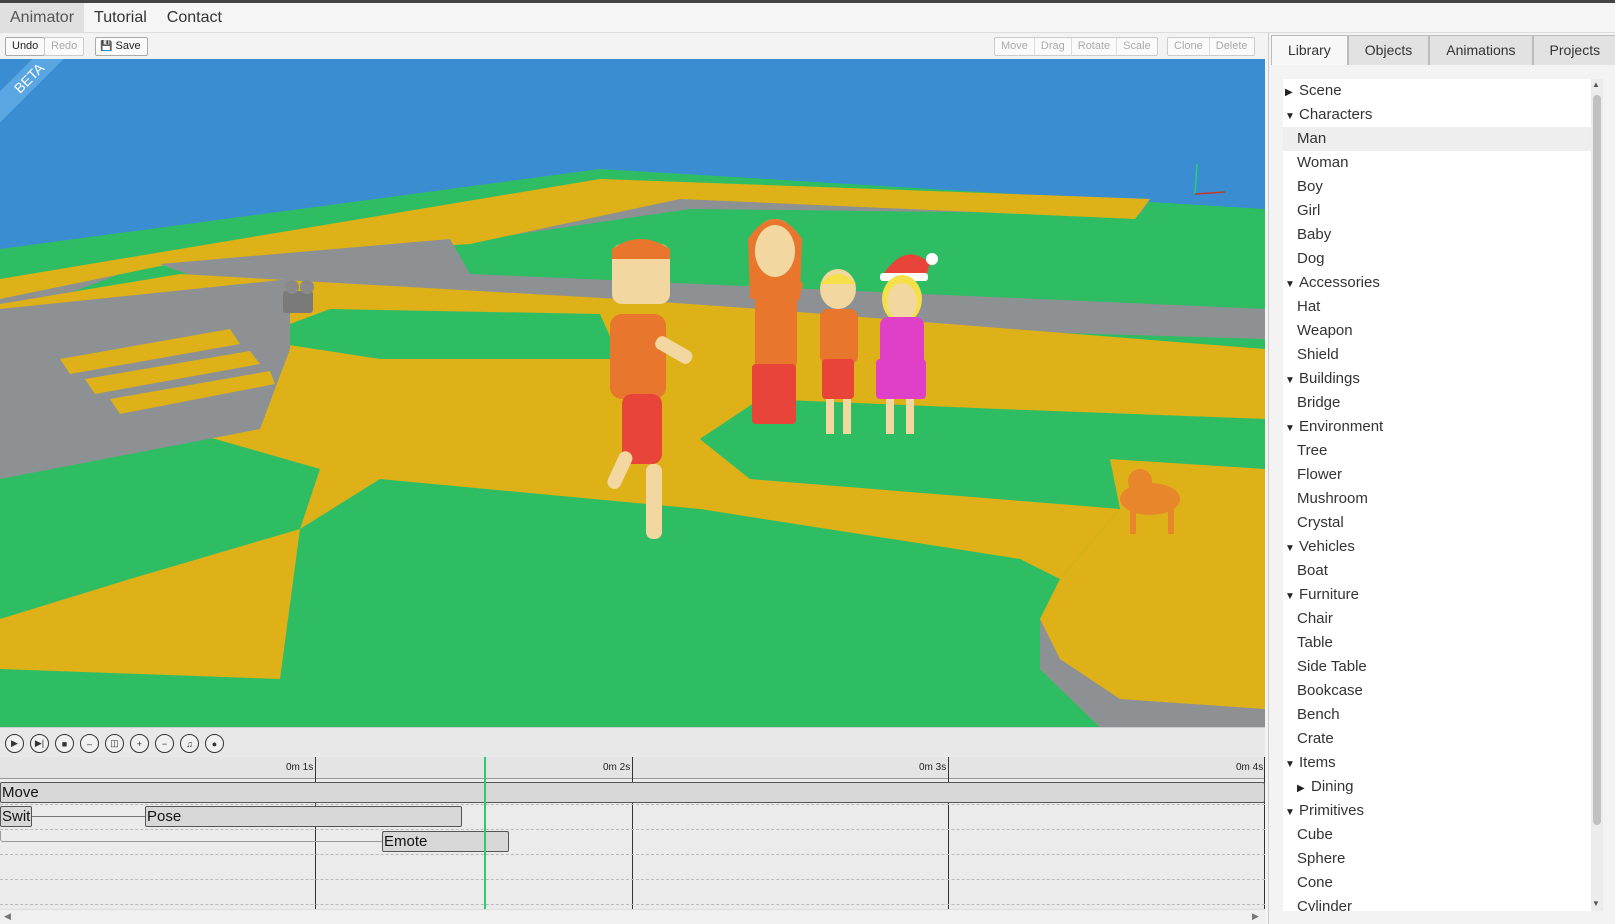 The height and width of the screenshot is (924, 1615). Describe the element at coordinates (1309, 50) in the screenshot. I see `tab-library: Library` at that location.